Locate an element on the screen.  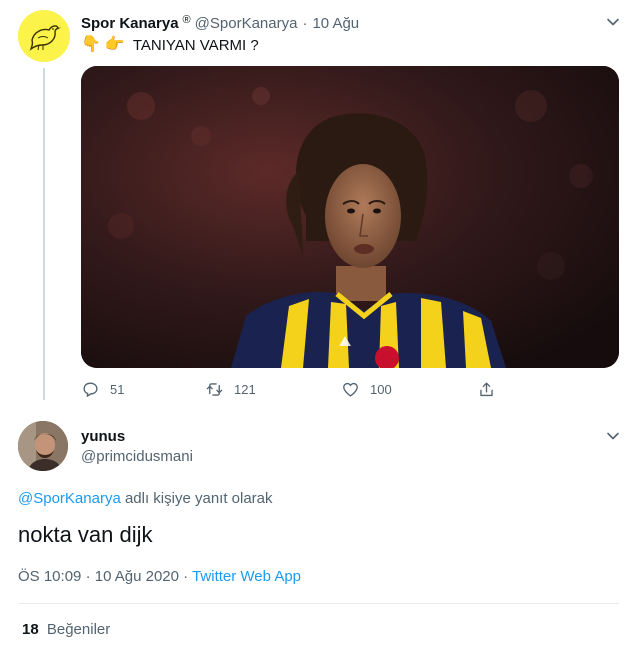
reply-time: ÖS 10:09 is located at coordinates (49, 576).